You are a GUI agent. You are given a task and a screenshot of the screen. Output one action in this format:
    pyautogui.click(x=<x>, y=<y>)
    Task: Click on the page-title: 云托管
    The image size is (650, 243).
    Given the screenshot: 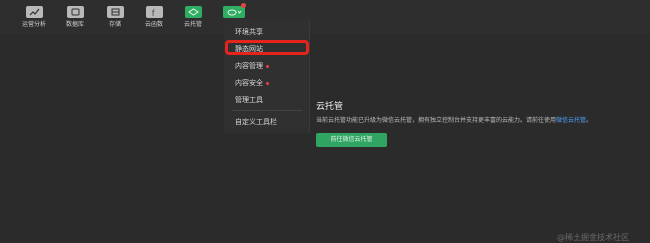 What is the action you would take?
    pyautogui.click(x=330, y=107)
    